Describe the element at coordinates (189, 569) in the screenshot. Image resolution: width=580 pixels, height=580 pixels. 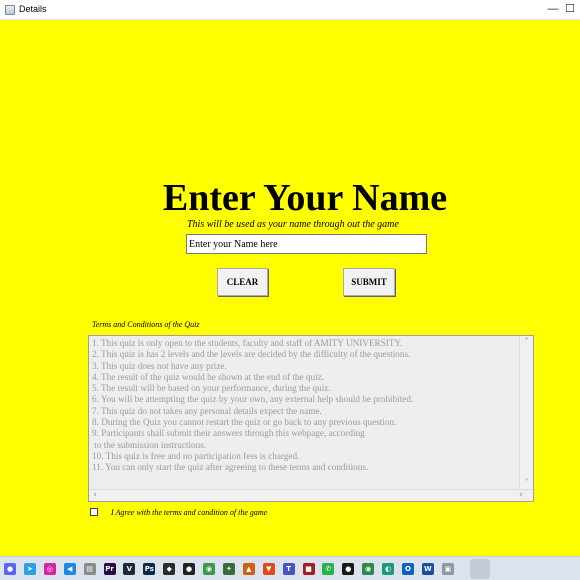
I see `github-icon: ●` at that location.